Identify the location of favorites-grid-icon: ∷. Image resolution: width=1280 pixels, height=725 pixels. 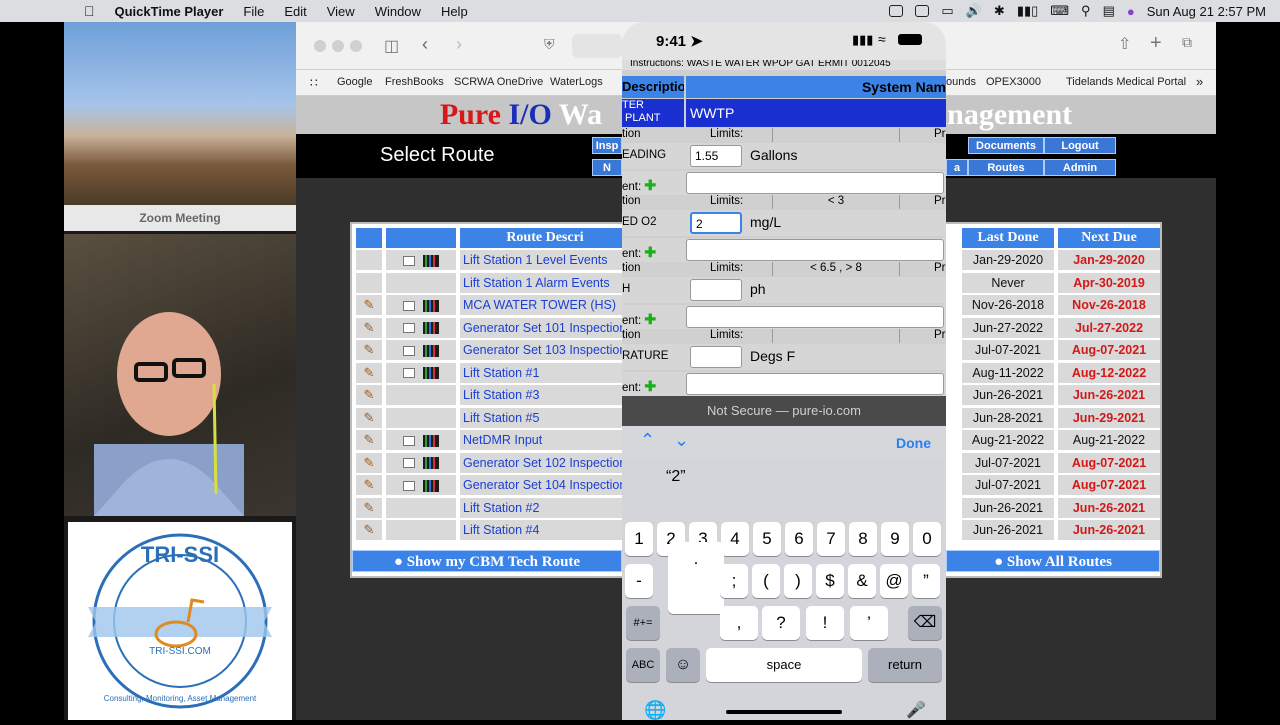
(314, 83).